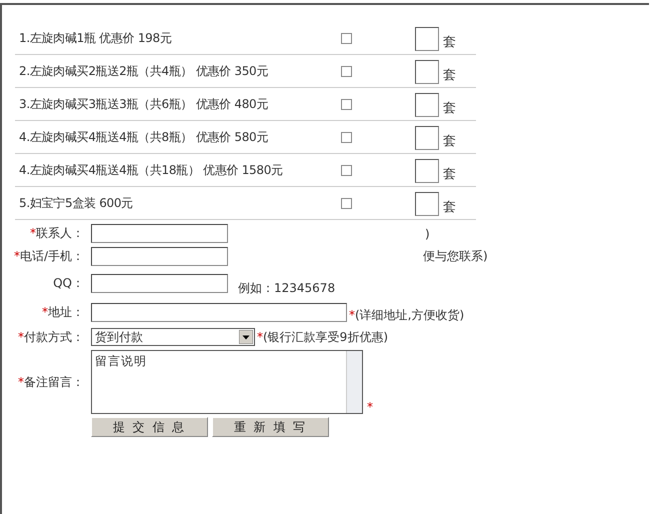 This screenshot has width=652, height=514. Describe the element at coordinates (287, 288) in the screenshot. I see `field-hint: 例如：12345678` at that location.